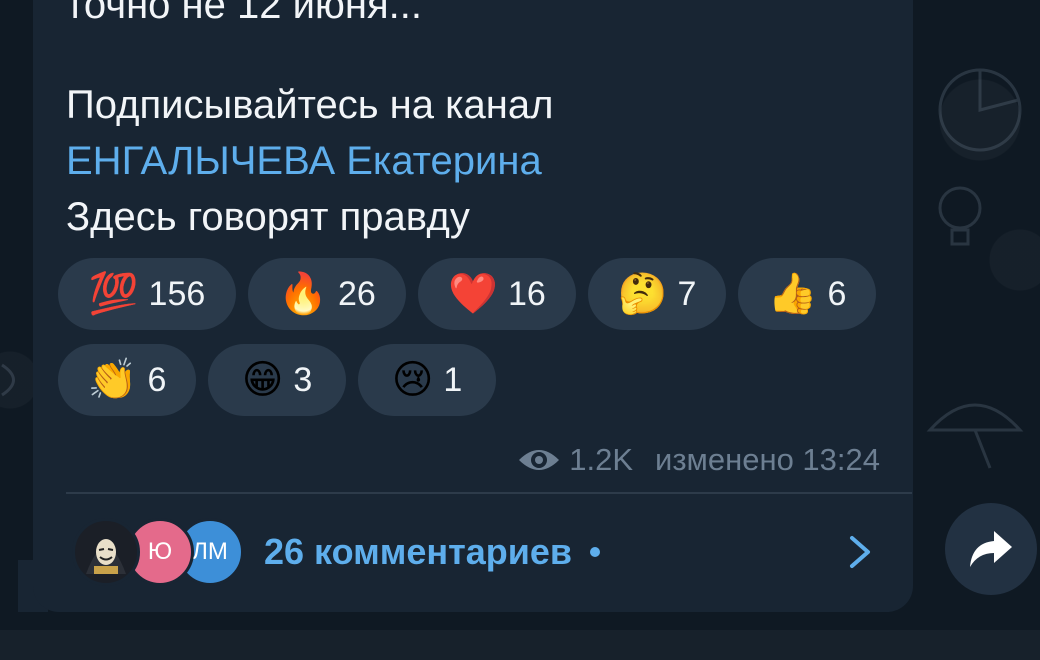  What do you see at coordinates (792, 294) in the screenshot?
I see `thumbs-up-icon: 👍` at bounding box center [792, 294].